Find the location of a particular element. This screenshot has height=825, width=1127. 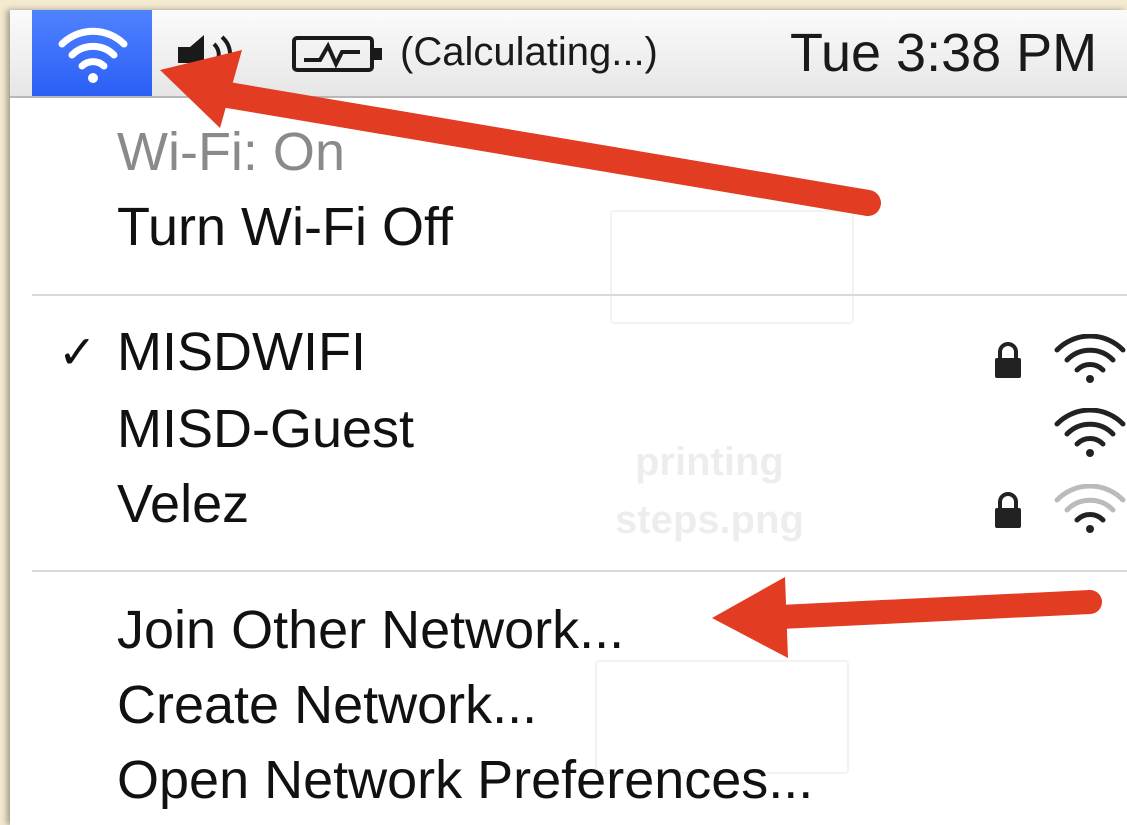

checkmark-icon: ✓ is located at coordinates (77, 352).